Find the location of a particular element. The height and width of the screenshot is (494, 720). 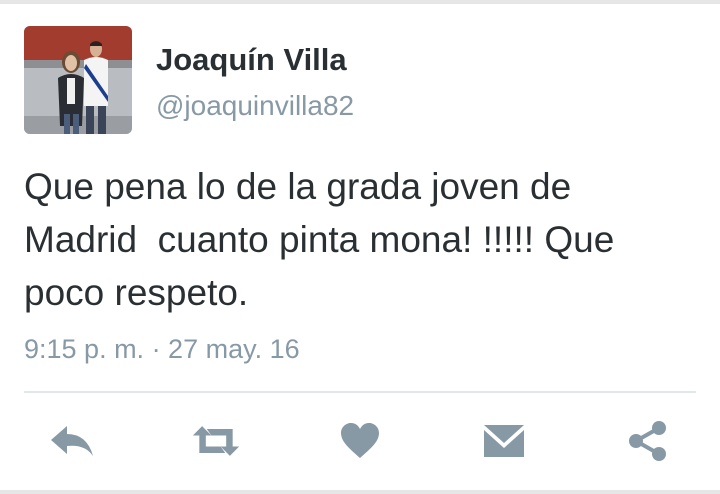

user-display-name: Joaquín Villa is located at coordinates (251, 60).